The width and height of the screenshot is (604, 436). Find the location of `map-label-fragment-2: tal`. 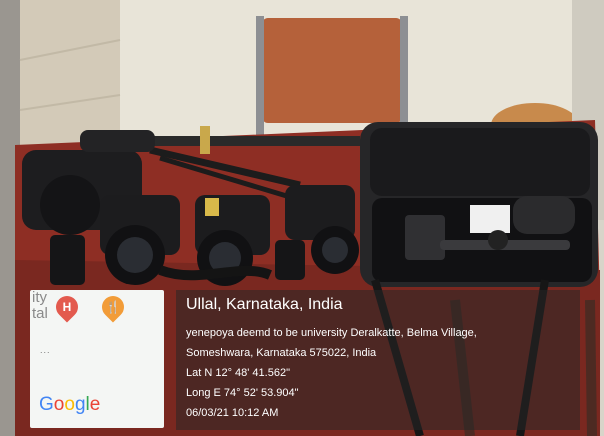

map-label-fragment-2: tal is located at coordinates (40, 313).